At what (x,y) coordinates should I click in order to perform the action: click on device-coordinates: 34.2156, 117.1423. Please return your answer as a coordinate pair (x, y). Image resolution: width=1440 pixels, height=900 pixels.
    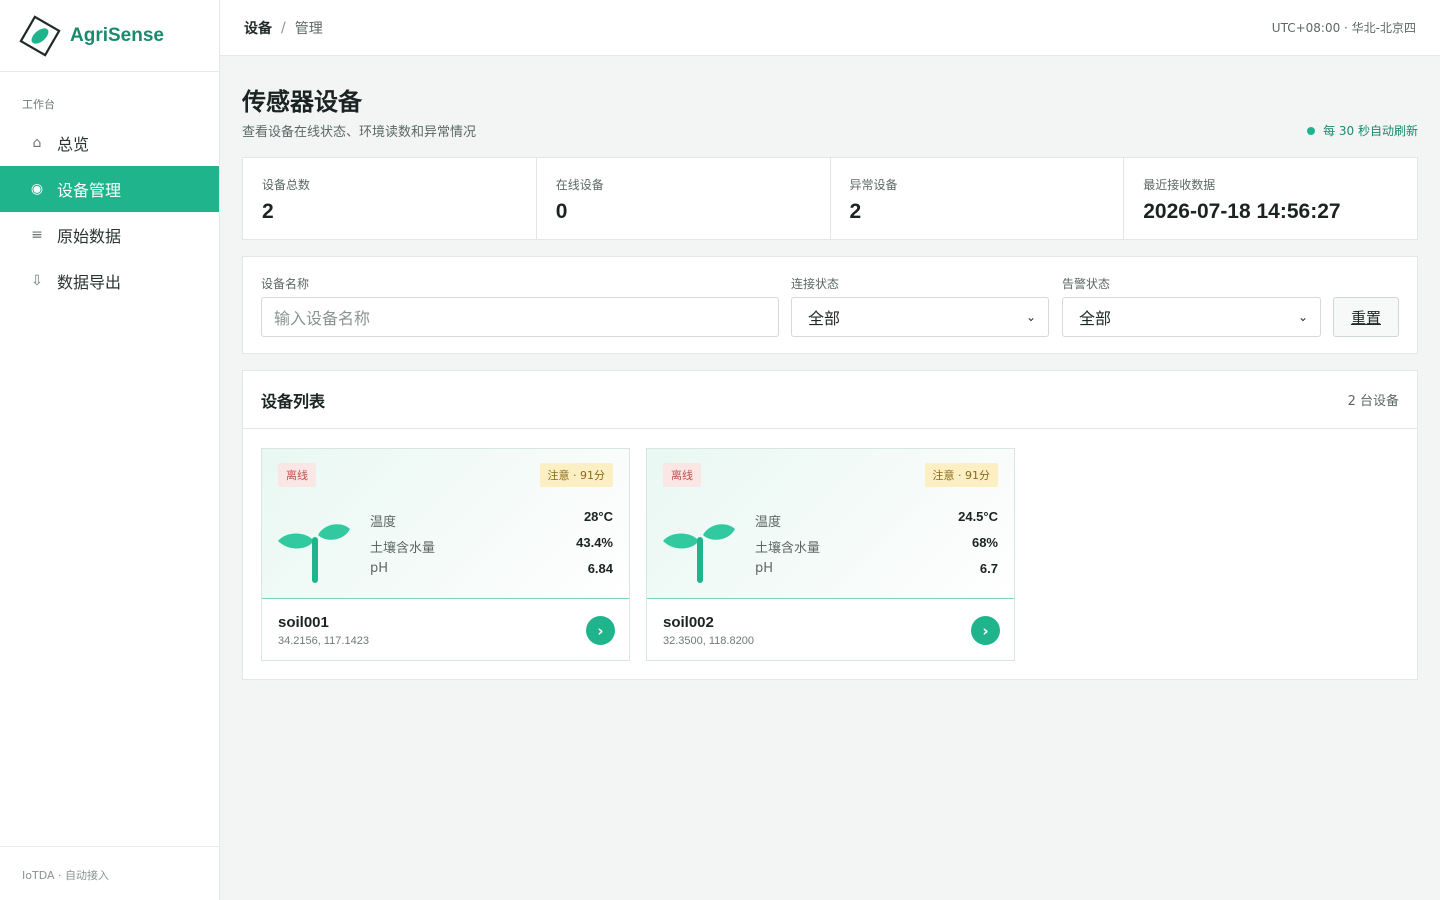
    Looking at the image, I should click on (323, 641).